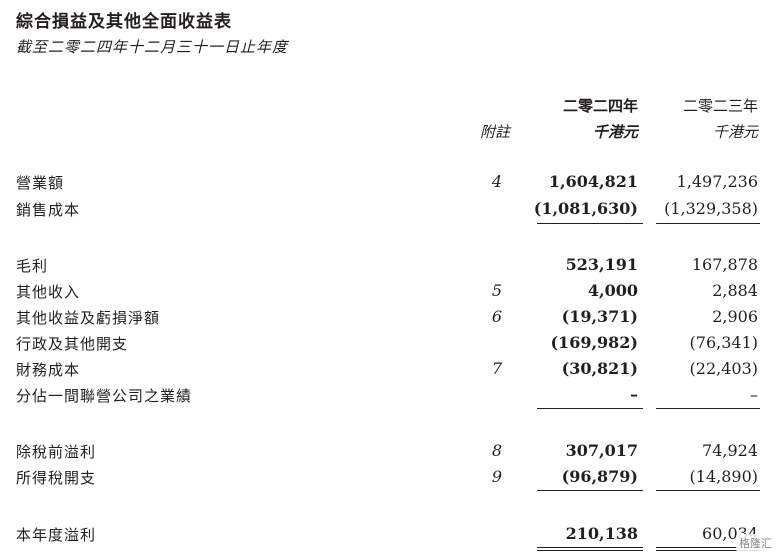 The height and width of the screenshot is (556, 781). Describe the element at coordinates (152, 47) in the screenshot. I see `statement-period: 截至二零二四年十二月三十一日止年度` at that location.